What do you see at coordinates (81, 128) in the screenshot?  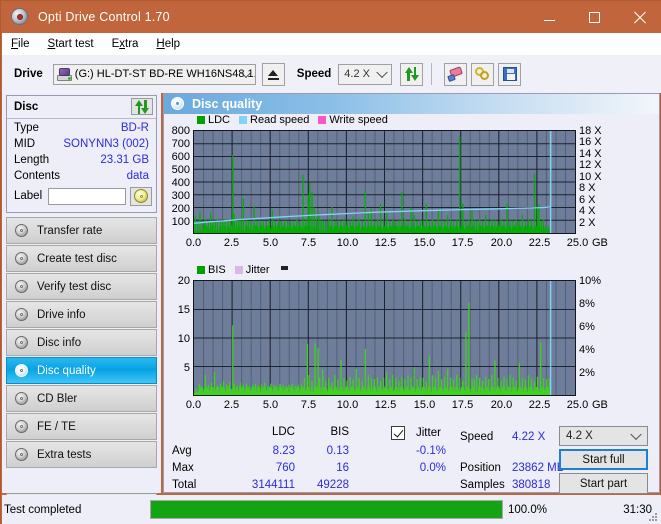 I see `disc-row-type: Type BD-R` at bounding box center [81, 128].